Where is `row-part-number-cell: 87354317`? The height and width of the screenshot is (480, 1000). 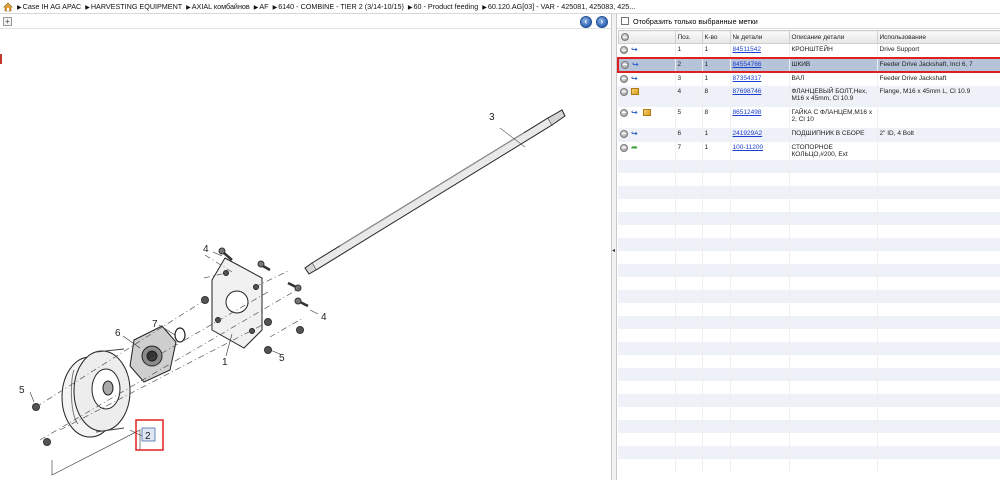 row-part-number-cell: 87354317 is located at coordinates (760, 78).